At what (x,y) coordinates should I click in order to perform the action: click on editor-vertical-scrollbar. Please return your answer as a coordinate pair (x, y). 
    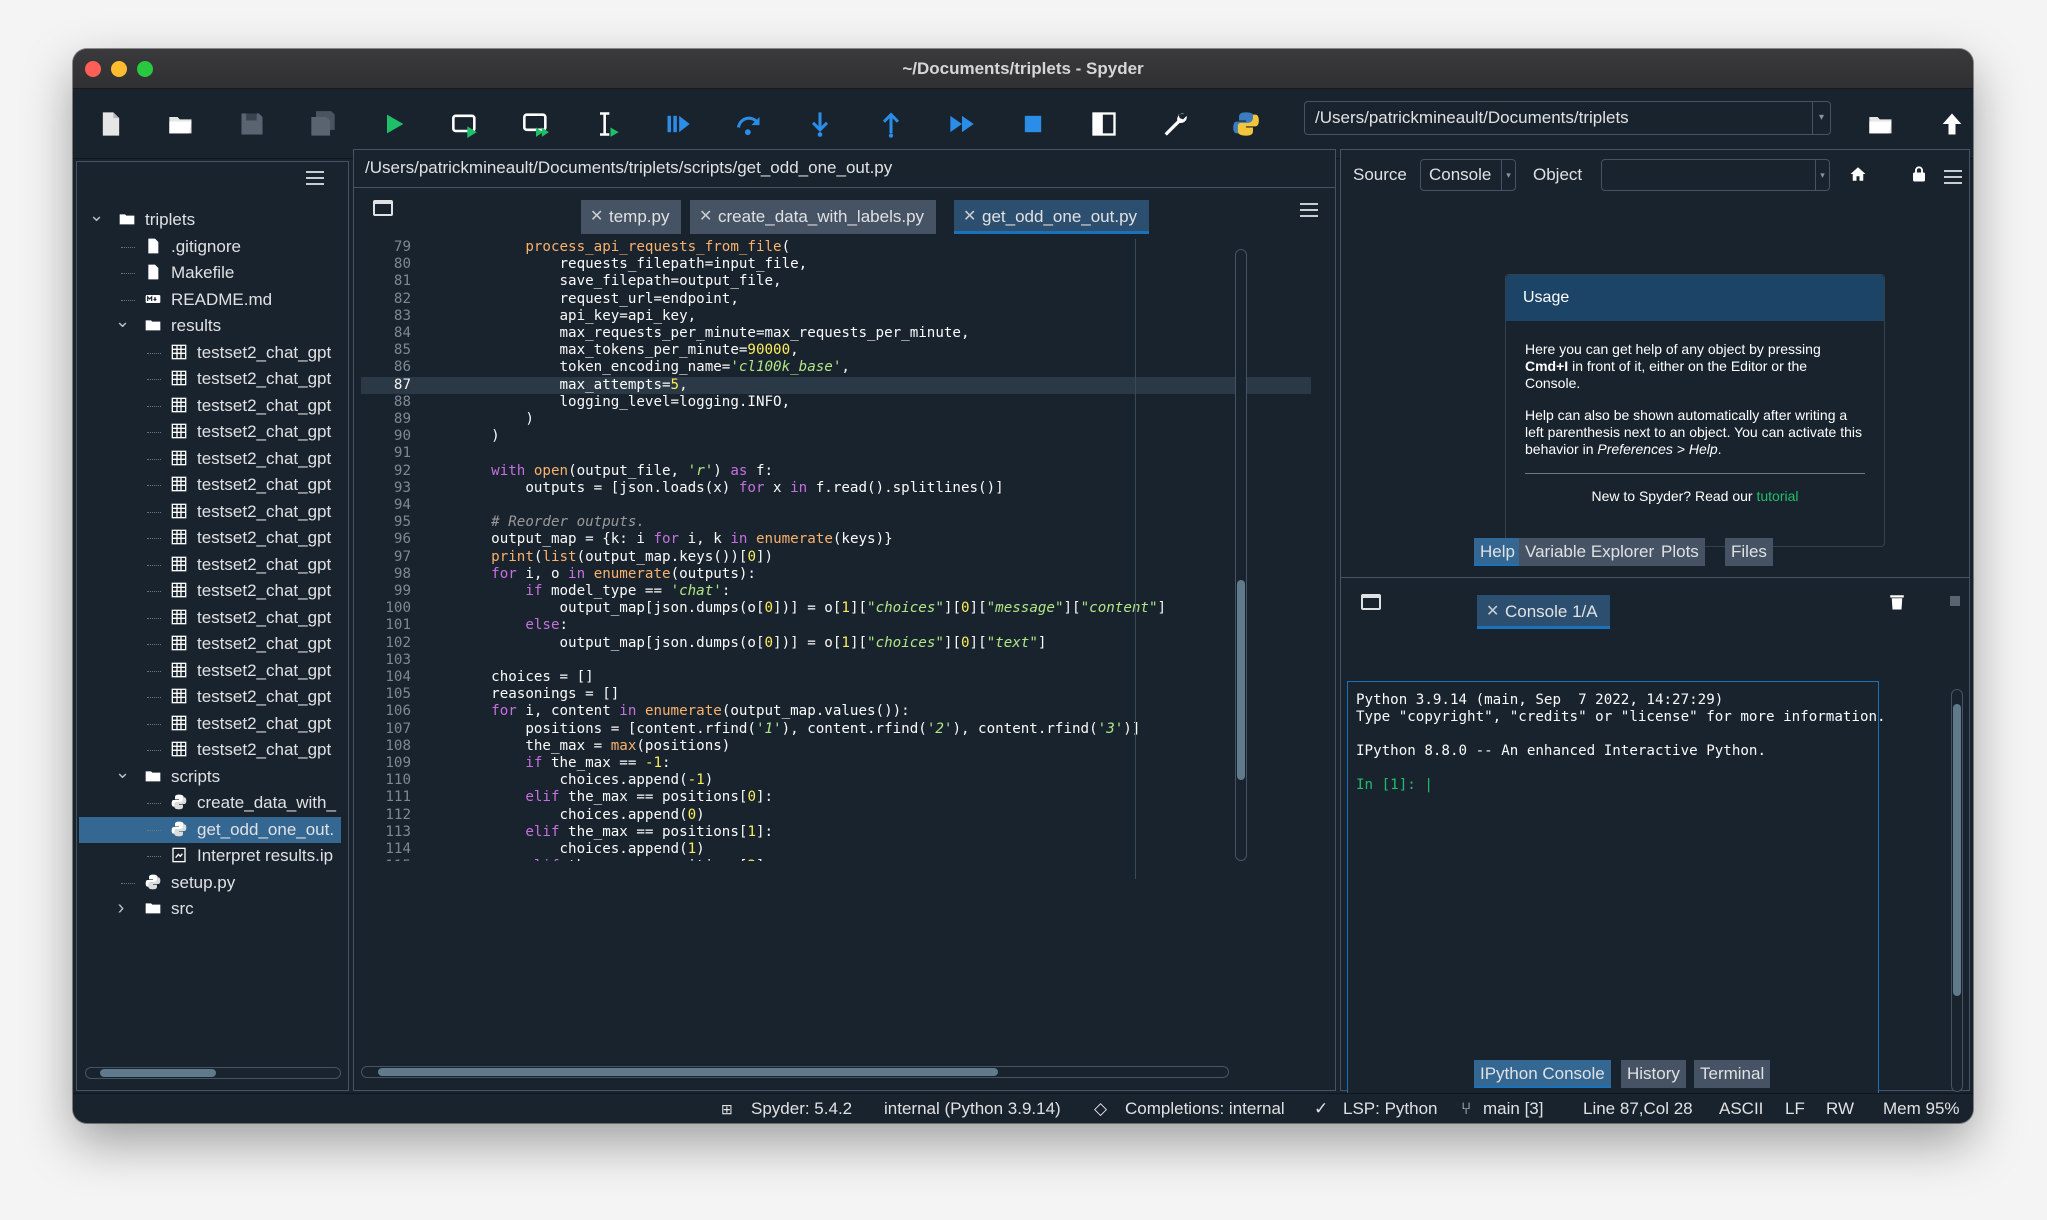
    Looking at the image, I should click on (1241, 555).